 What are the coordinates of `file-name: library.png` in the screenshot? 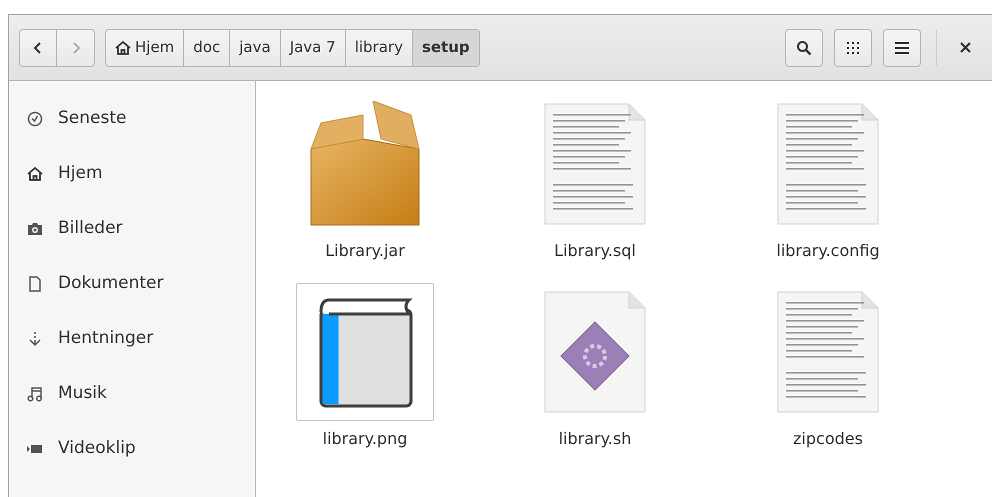 It's located at (365, 439).